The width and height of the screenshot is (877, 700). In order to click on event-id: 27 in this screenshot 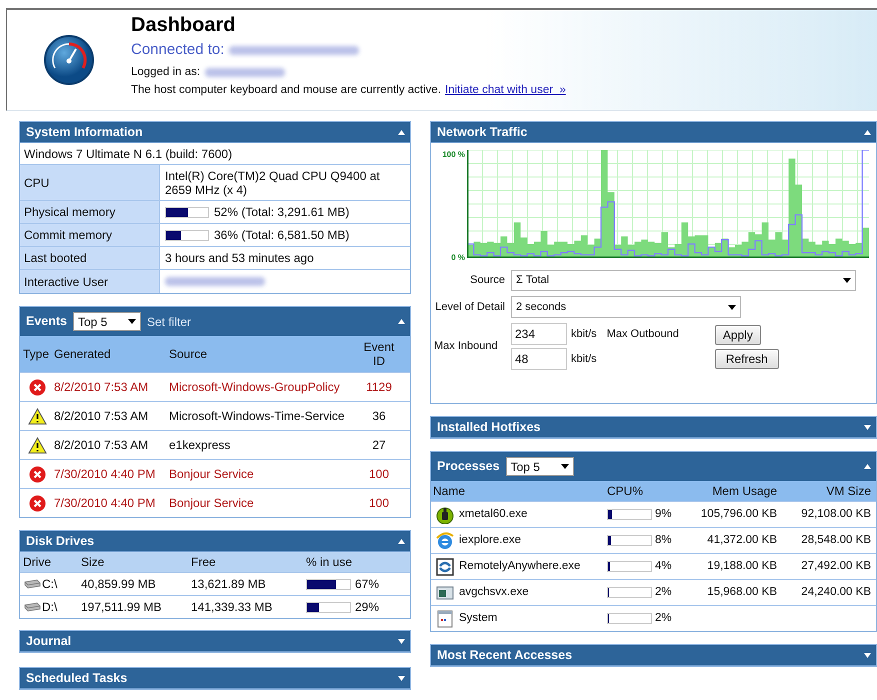, I will do `click(379, 445)`.